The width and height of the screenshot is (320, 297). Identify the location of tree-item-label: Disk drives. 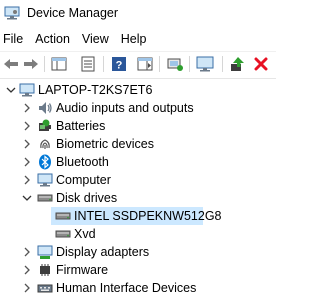
(87, 198).